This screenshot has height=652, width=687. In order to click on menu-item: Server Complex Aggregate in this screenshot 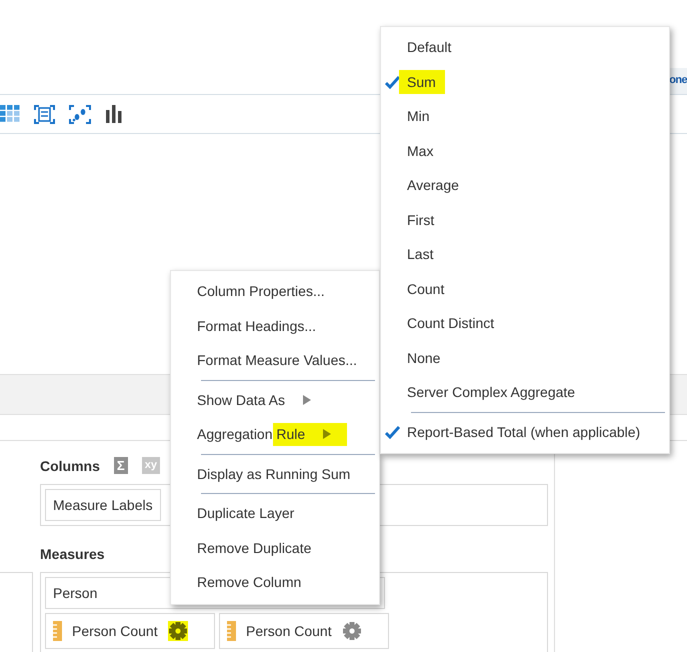, I will do `click(525, 392)`.